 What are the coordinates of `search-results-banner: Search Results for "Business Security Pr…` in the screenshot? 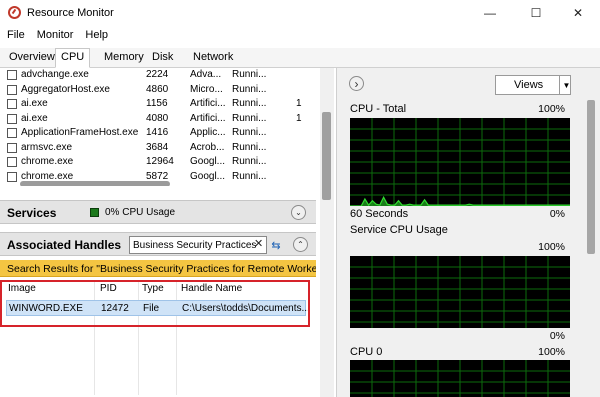 It's located at (158, 268).